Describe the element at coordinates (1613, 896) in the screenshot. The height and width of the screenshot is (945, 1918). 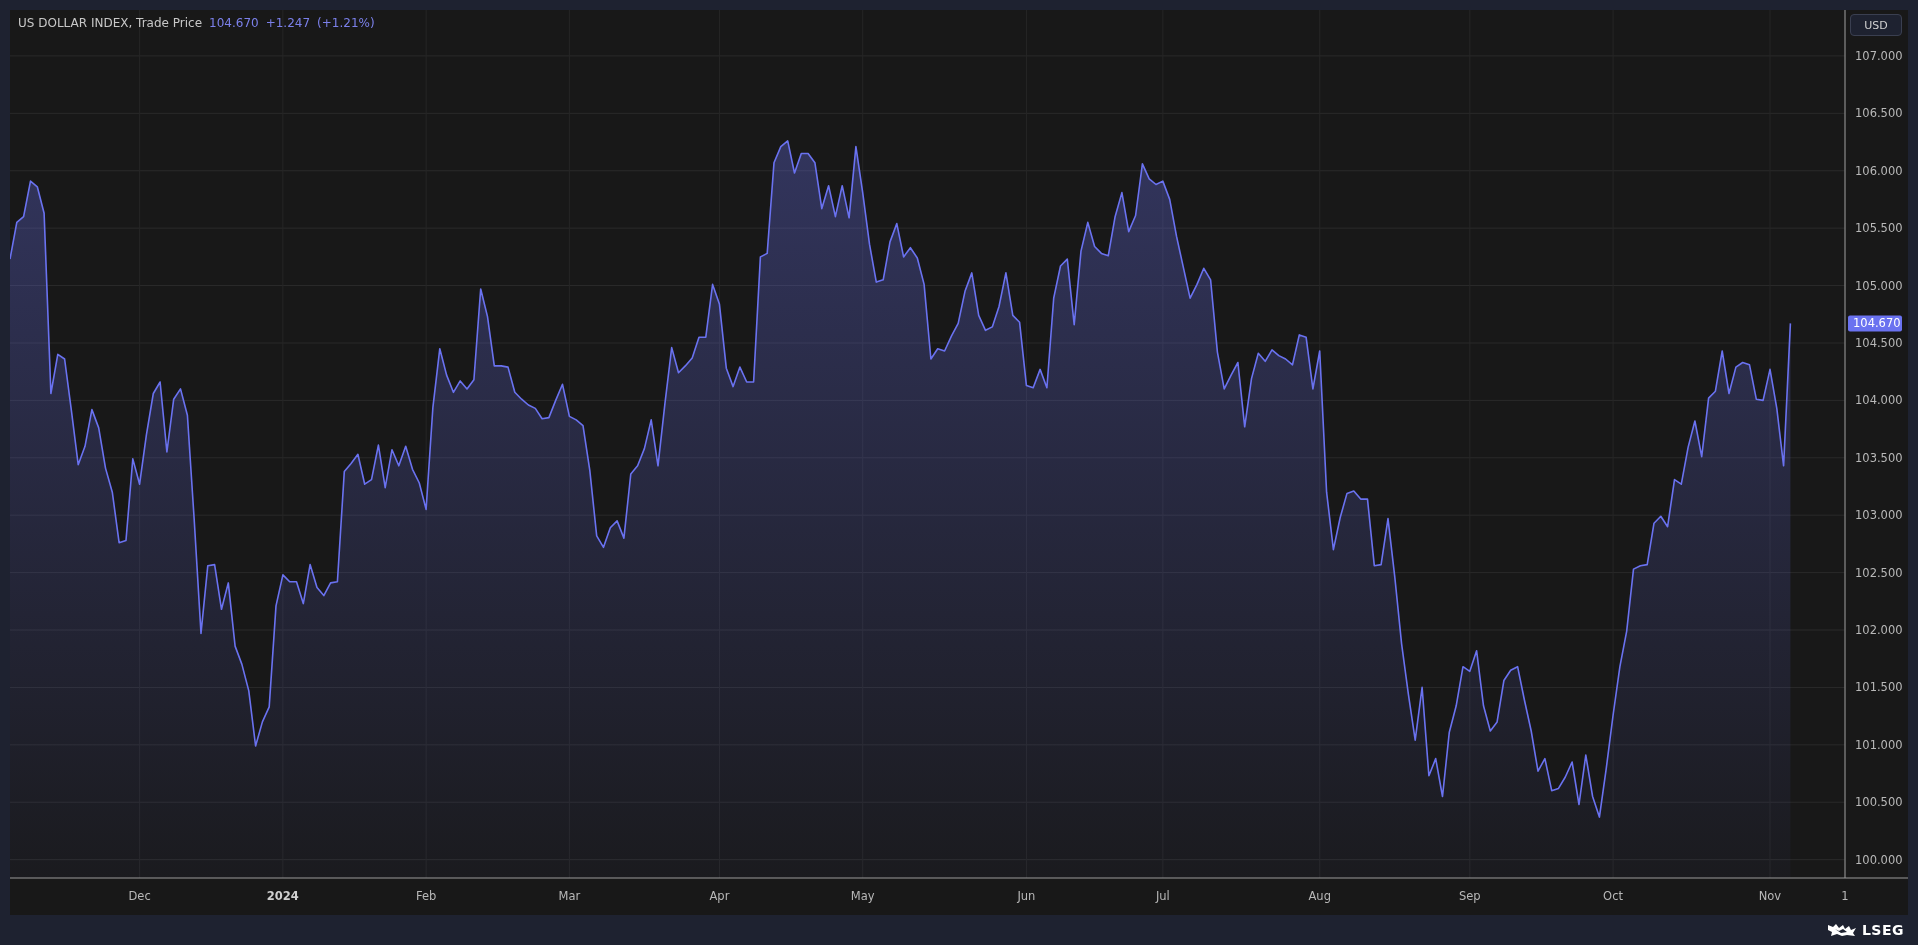
I see `axis-label: Oct` at that location.